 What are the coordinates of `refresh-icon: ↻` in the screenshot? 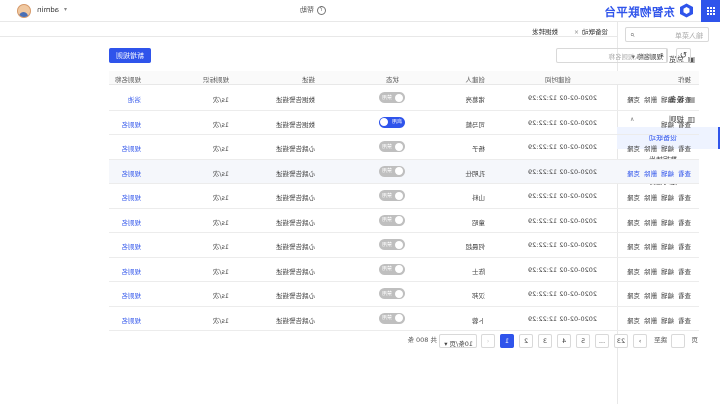 It's located at (683, 55).